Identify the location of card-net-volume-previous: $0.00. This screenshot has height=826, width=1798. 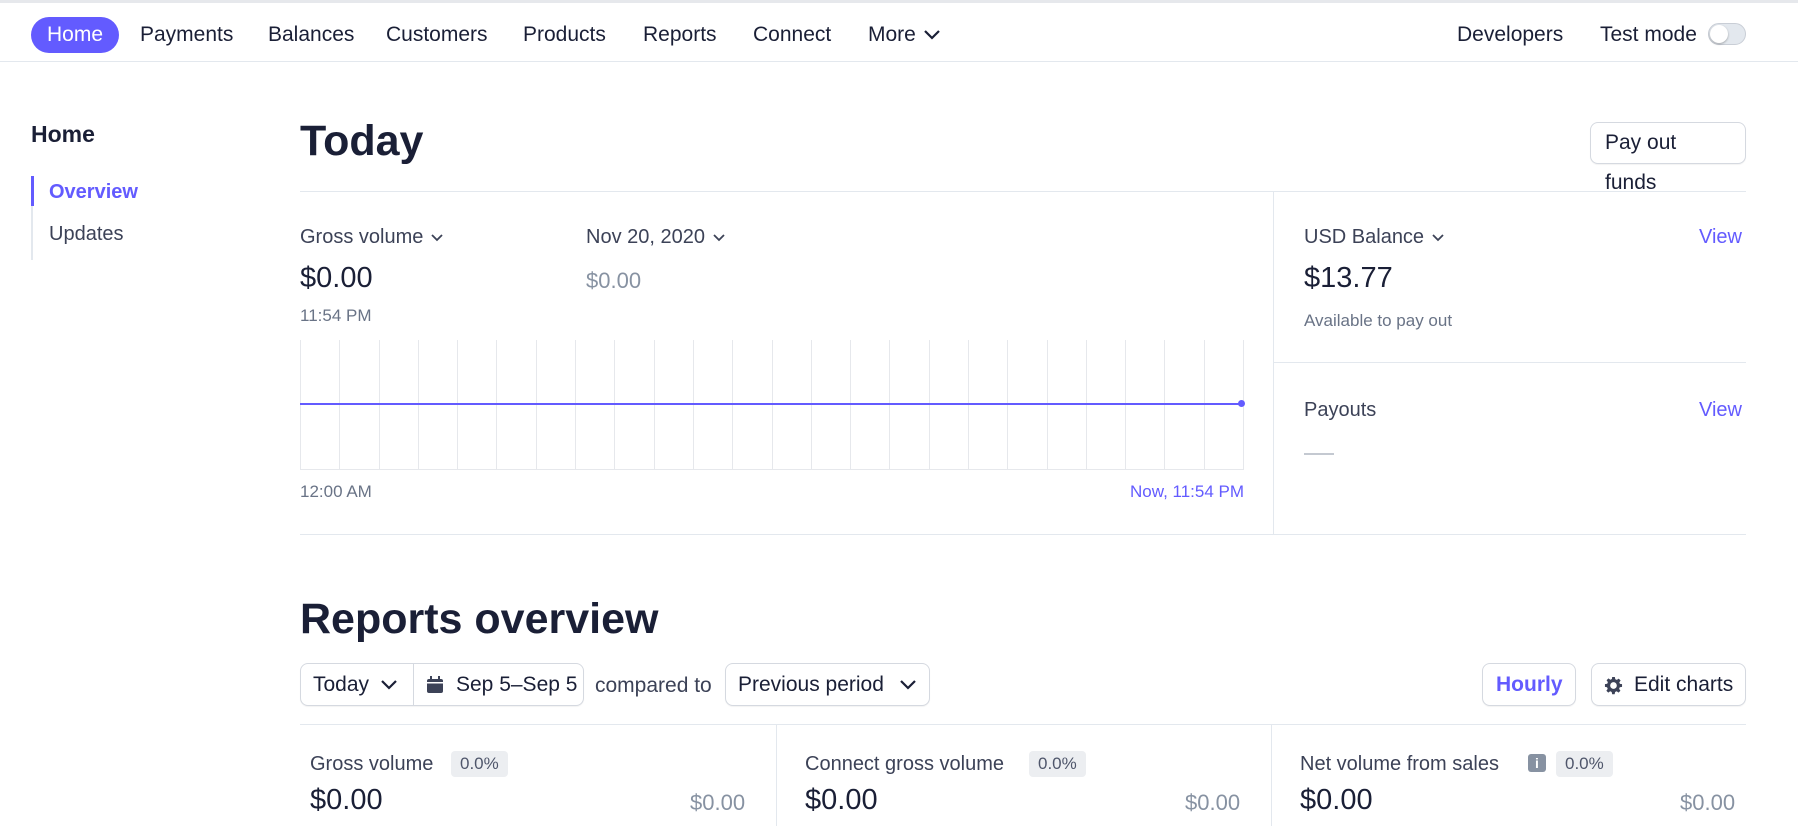
(1708, 802).